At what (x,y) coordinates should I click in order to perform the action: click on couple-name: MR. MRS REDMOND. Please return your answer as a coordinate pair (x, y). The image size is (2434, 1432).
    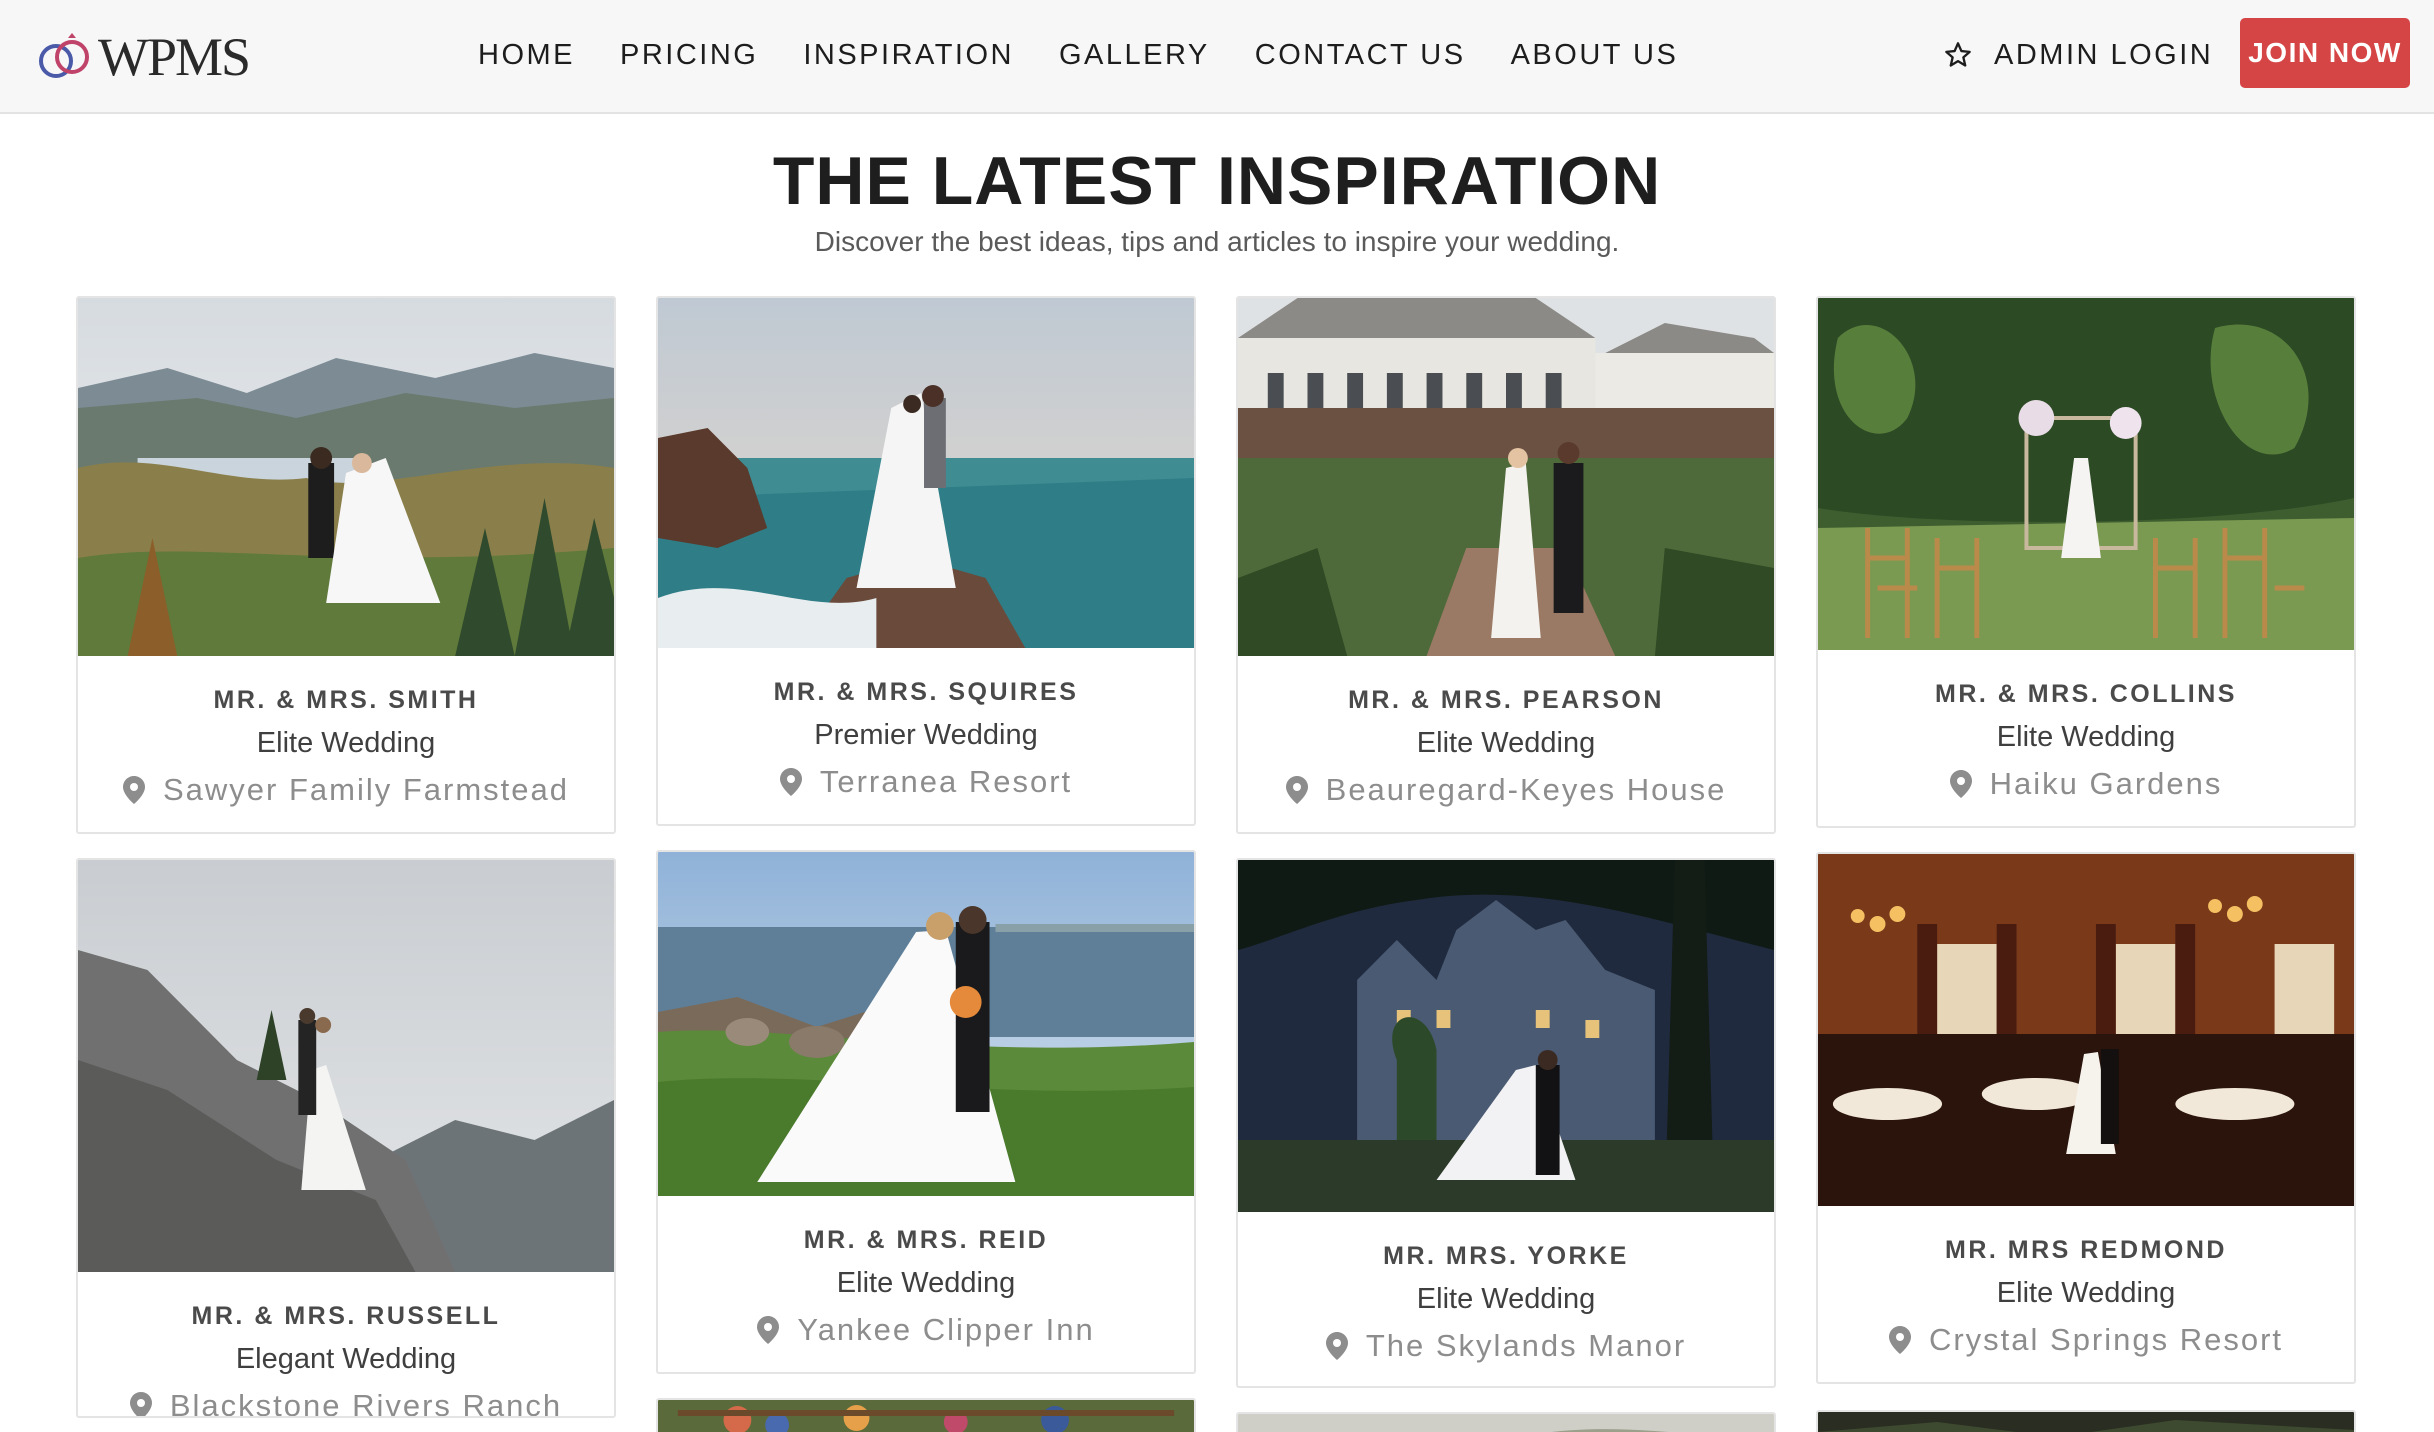
    Looking at the image, I should click on (2086, 1250).